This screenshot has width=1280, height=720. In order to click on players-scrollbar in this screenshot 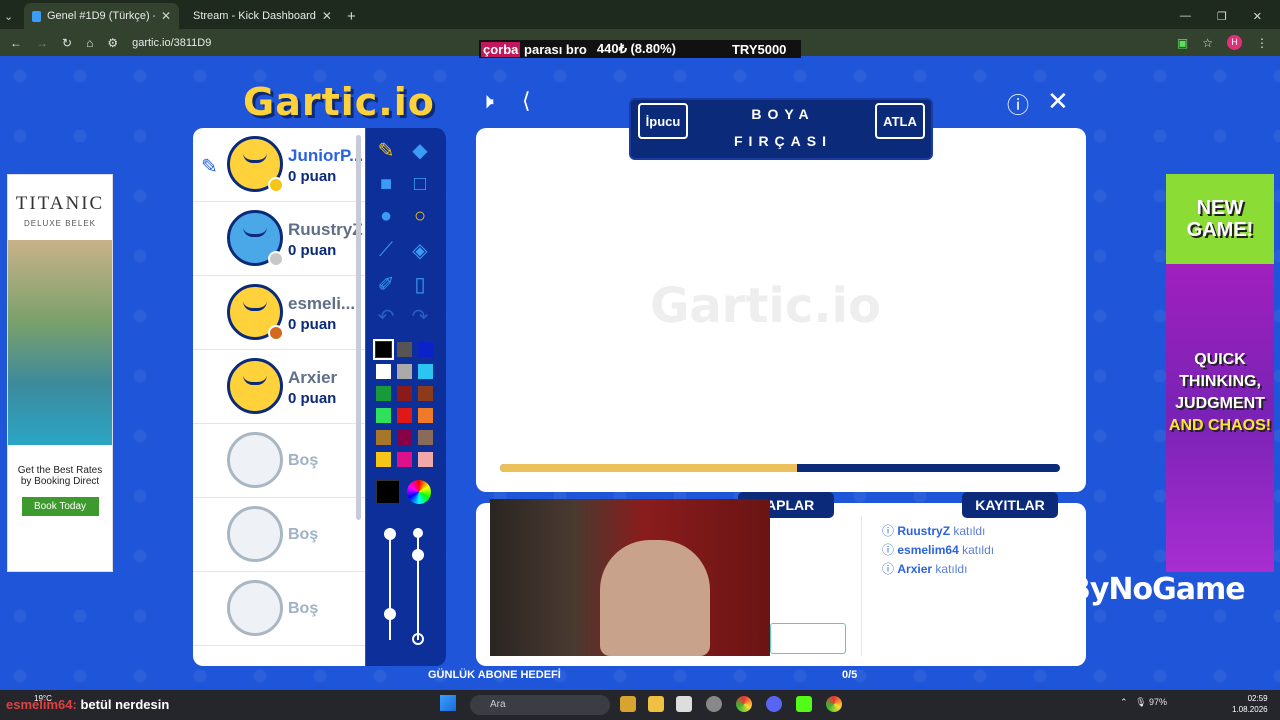, I will do `click(358, 327)`.